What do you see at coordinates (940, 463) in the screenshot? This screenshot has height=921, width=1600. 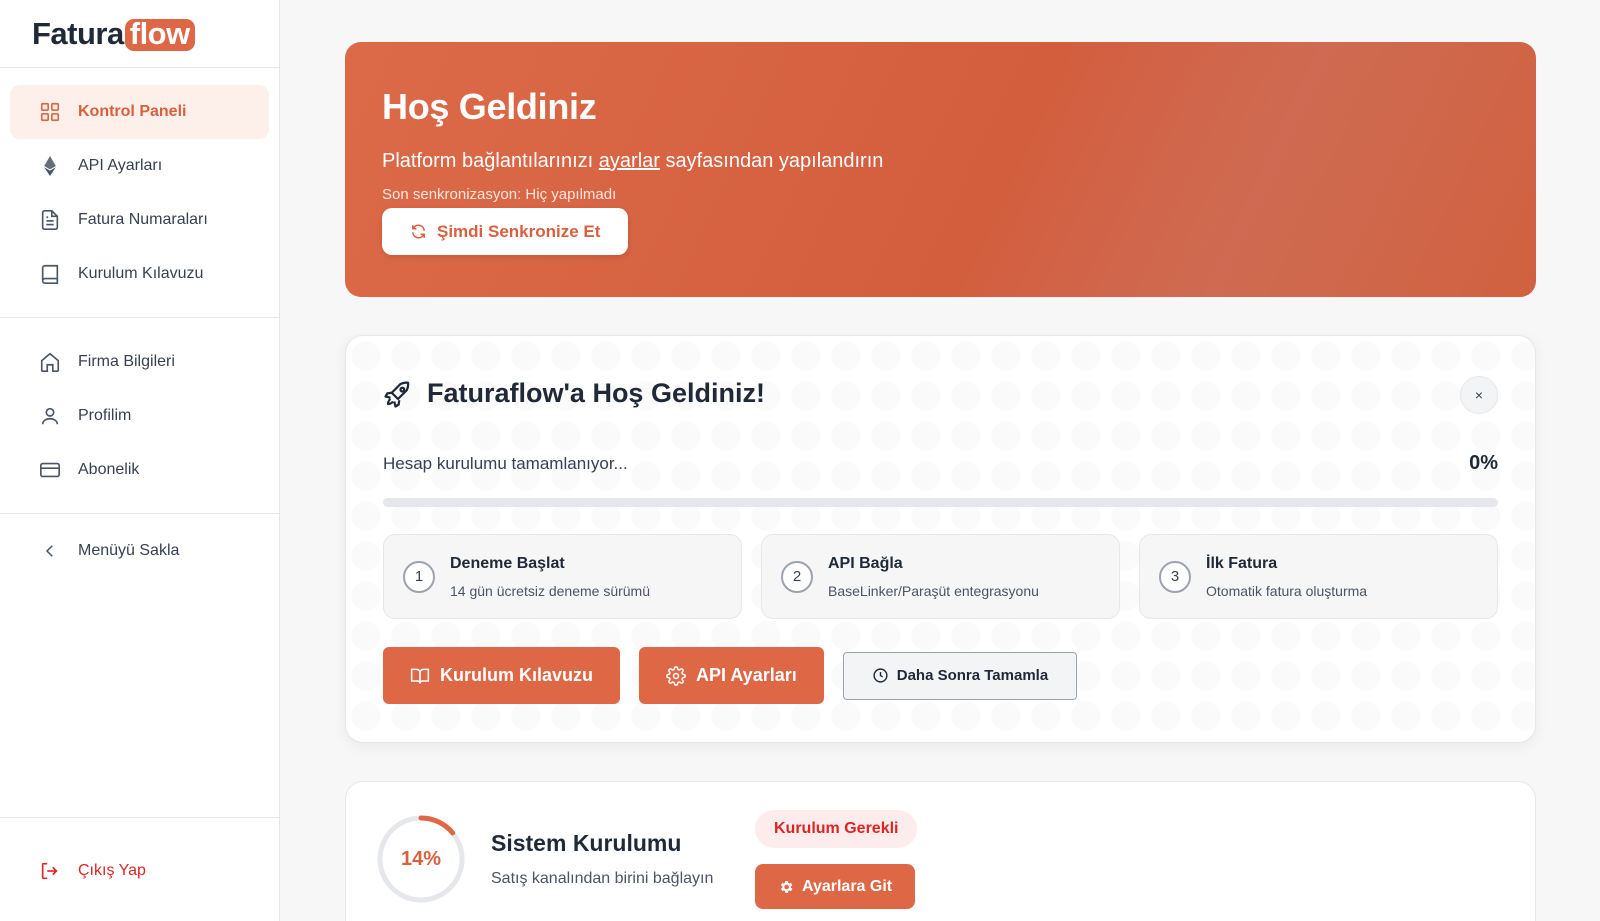 I see `progress-row: Hesap kurulumu tamamlanıyor... 0%` at bounding box center [940, 463].